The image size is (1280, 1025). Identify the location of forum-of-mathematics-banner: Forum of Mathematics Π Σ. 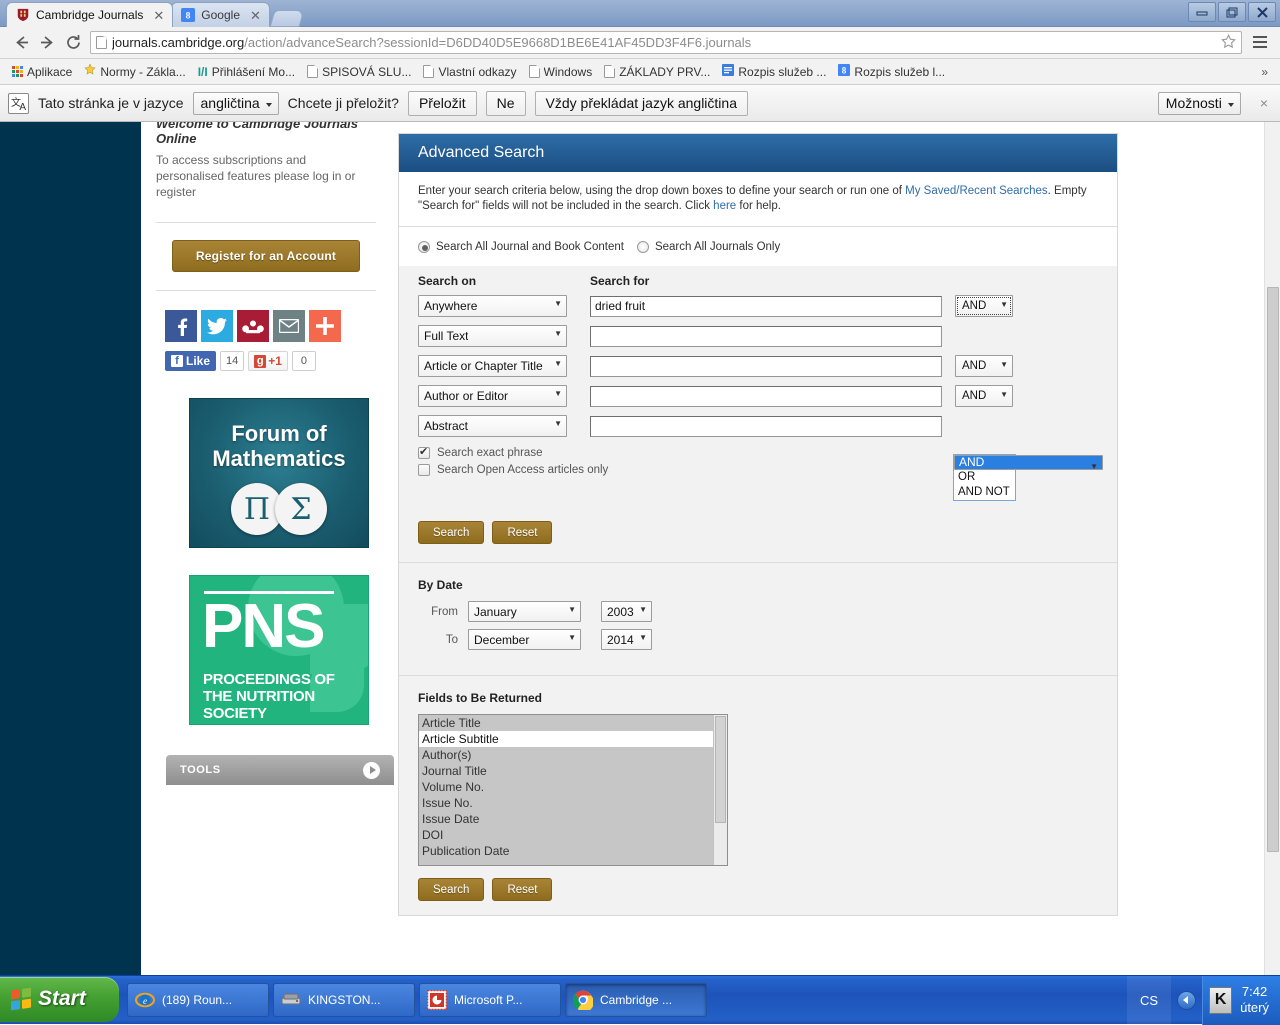
(279, 473).